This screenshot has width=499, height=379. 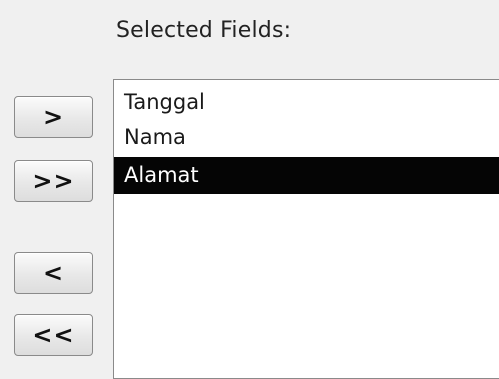 What do you see at coordinates (204, 30) in the screenshot?
I see `selected-fields-label: Selected Fields:` at bounding box center [204, 30].